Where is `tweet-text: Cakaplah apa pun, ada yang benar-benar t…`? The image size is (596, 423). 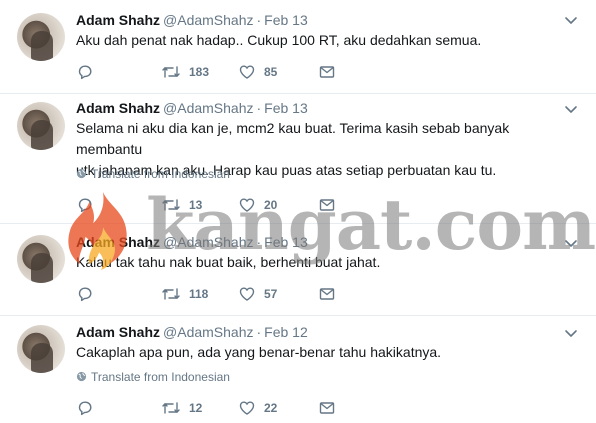 tweet-text: Cakaplah apa pun, ada yang benar-benar t… is located at coordinates (259, 352).